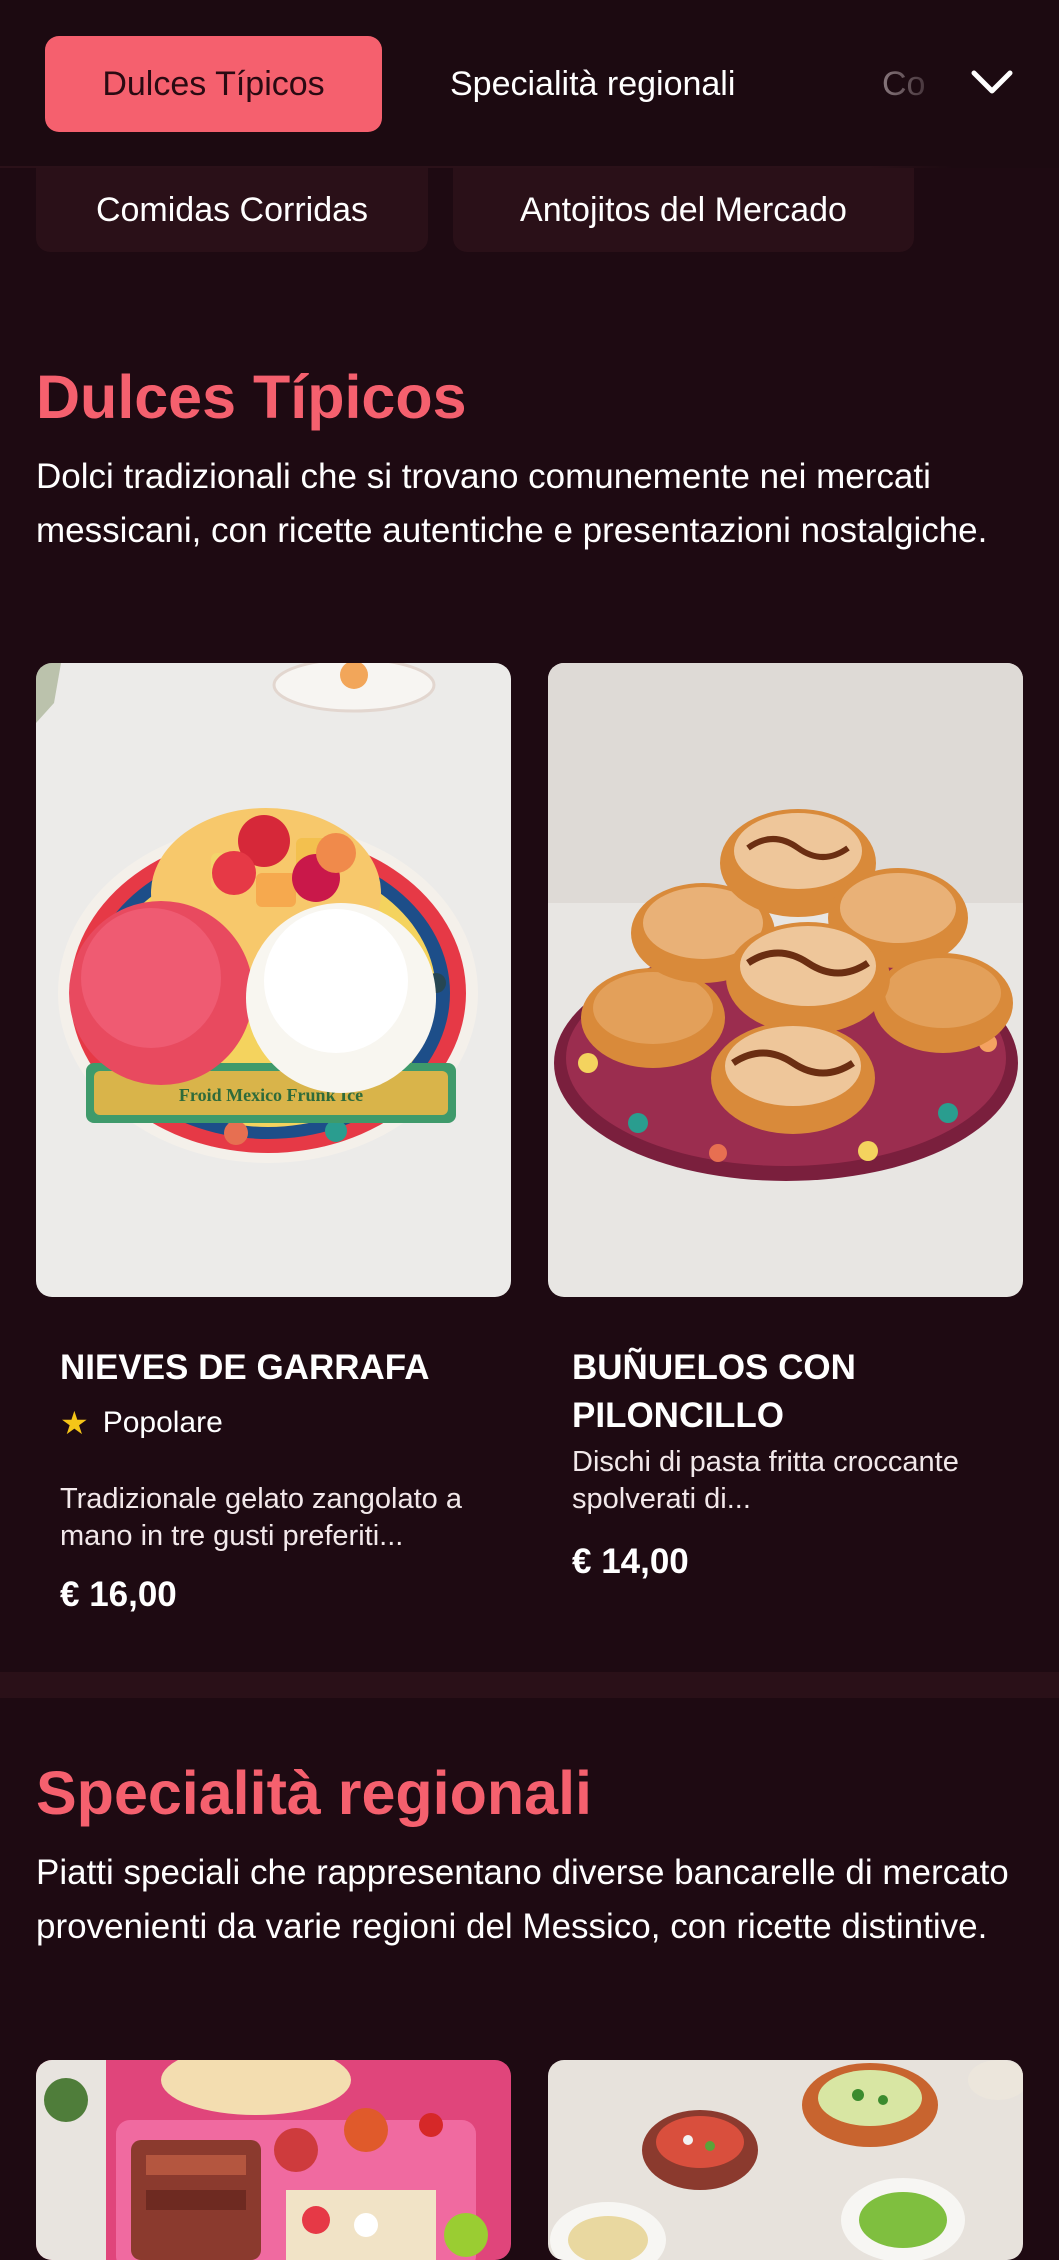 This screenshot has height=2260, width=1059. I want to click on section-title: Dulces Típicos, so click(251, 397).